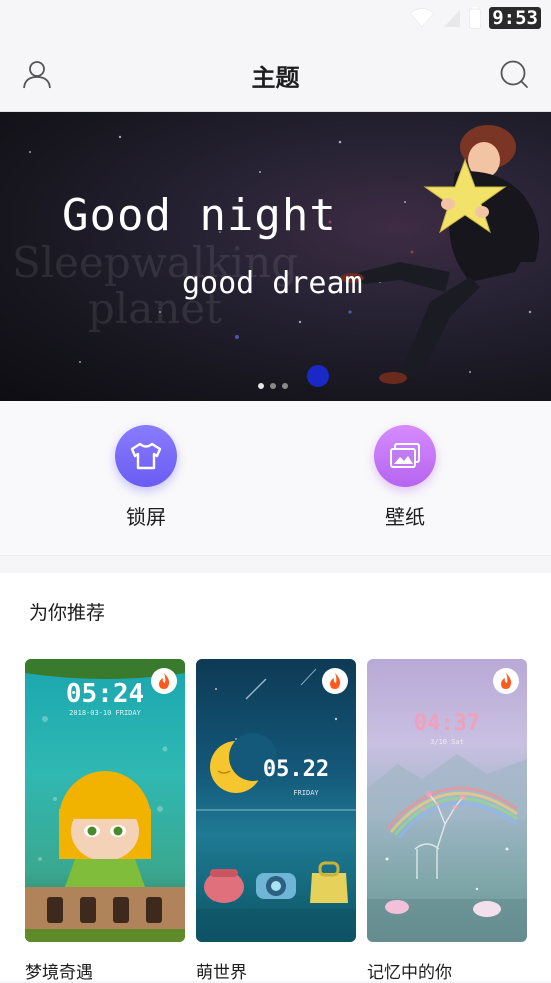 The width and height of the screenshot is (551, 983). I want to click on lockscreen-label: 锁屏, so click(146, 517).